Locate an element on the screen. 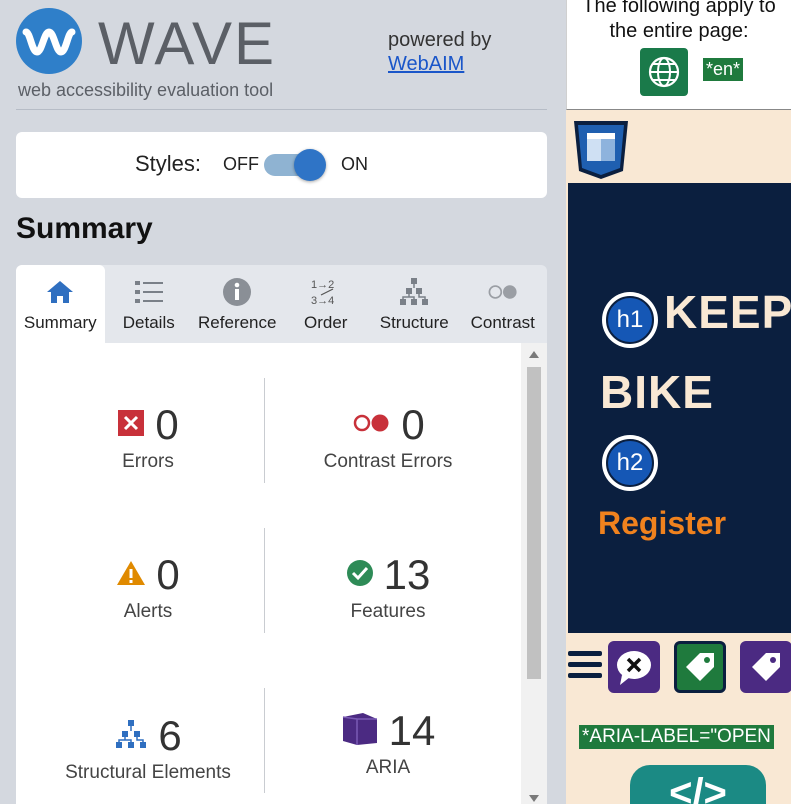 The image size is (791, 804). tab-details: Details is located at coordinates (149, 304).